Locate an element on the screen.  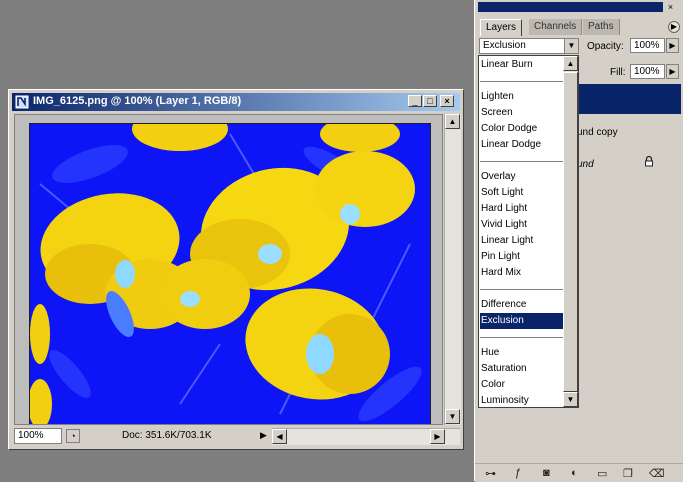
adjustment-layer-icon: ◐ is located at coordinates (574, 473).